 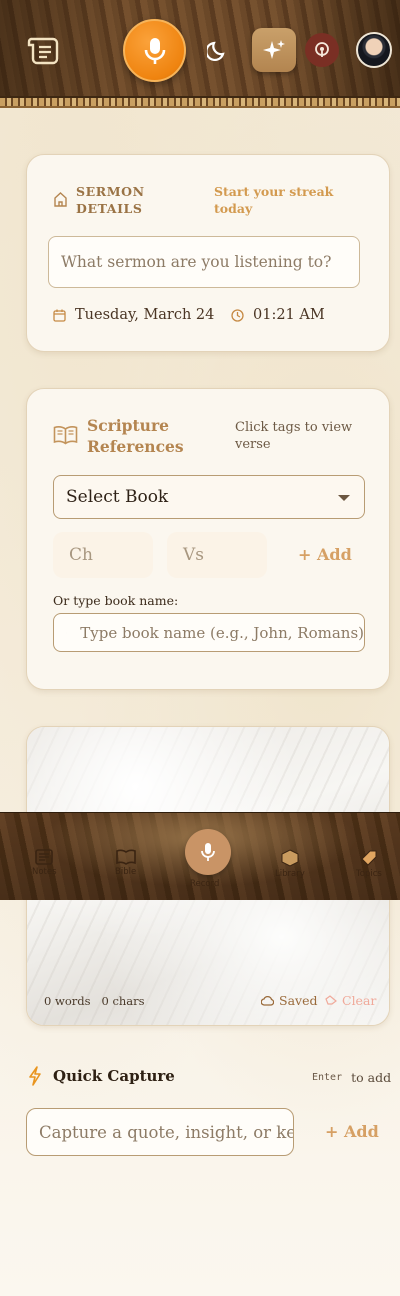 What do you see at coordinates (103, 555) in the screenshot?
I see `chapter-input: Ch` at bounding box center [103, 555].